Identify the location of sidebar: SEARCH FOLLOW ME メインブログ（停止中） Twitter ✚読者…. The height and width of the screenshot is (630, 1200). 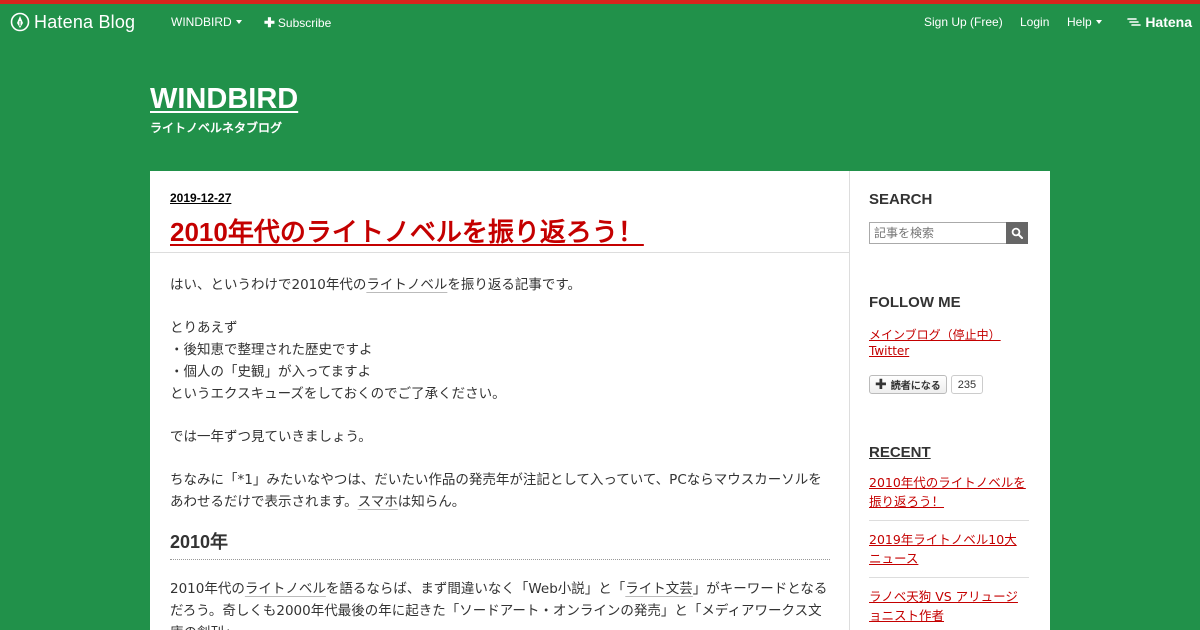
(950, 400).